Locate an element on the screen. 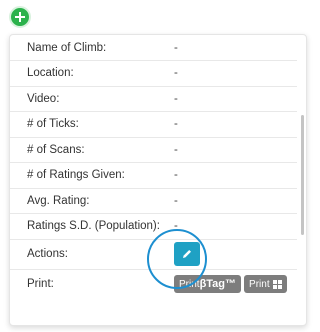  row-label: # of Ticks: is located at coordinates (90, 124).